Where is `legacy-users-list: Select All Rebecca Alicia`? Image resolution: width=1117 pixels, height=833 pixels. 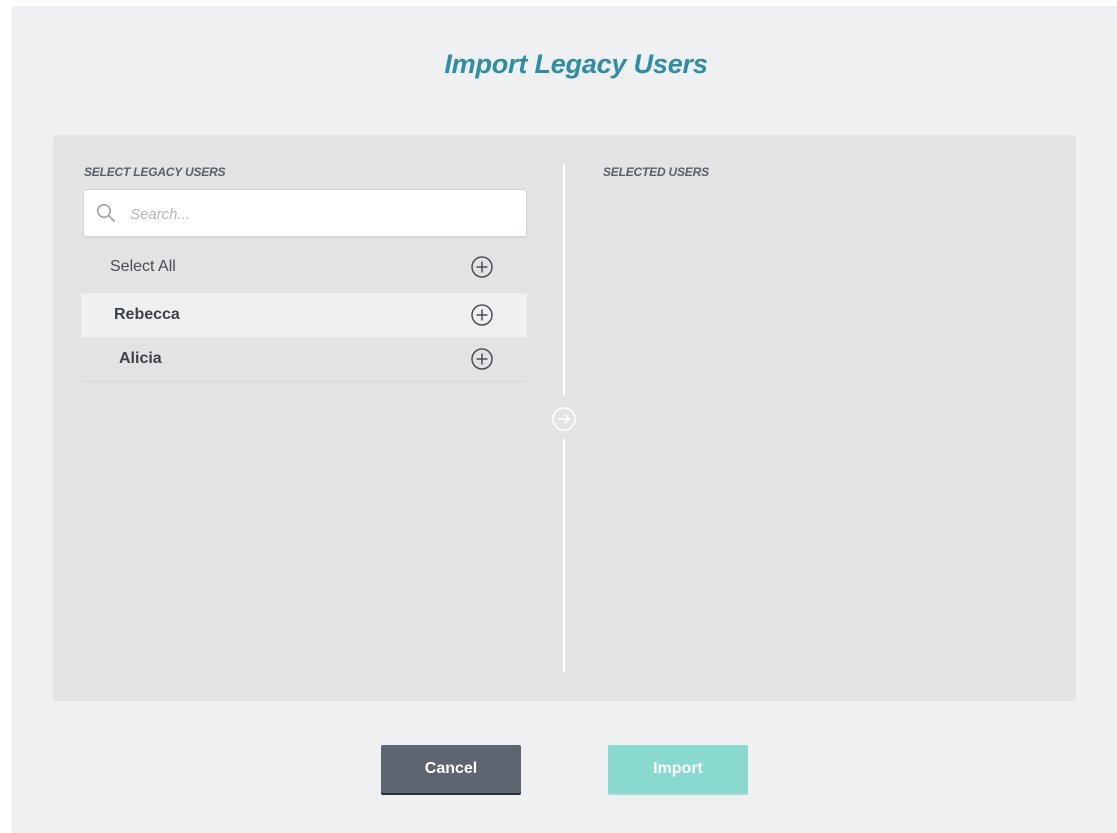
legacy-users-list: Select All Rebecca Alicia is located at coordinates (304, 313).